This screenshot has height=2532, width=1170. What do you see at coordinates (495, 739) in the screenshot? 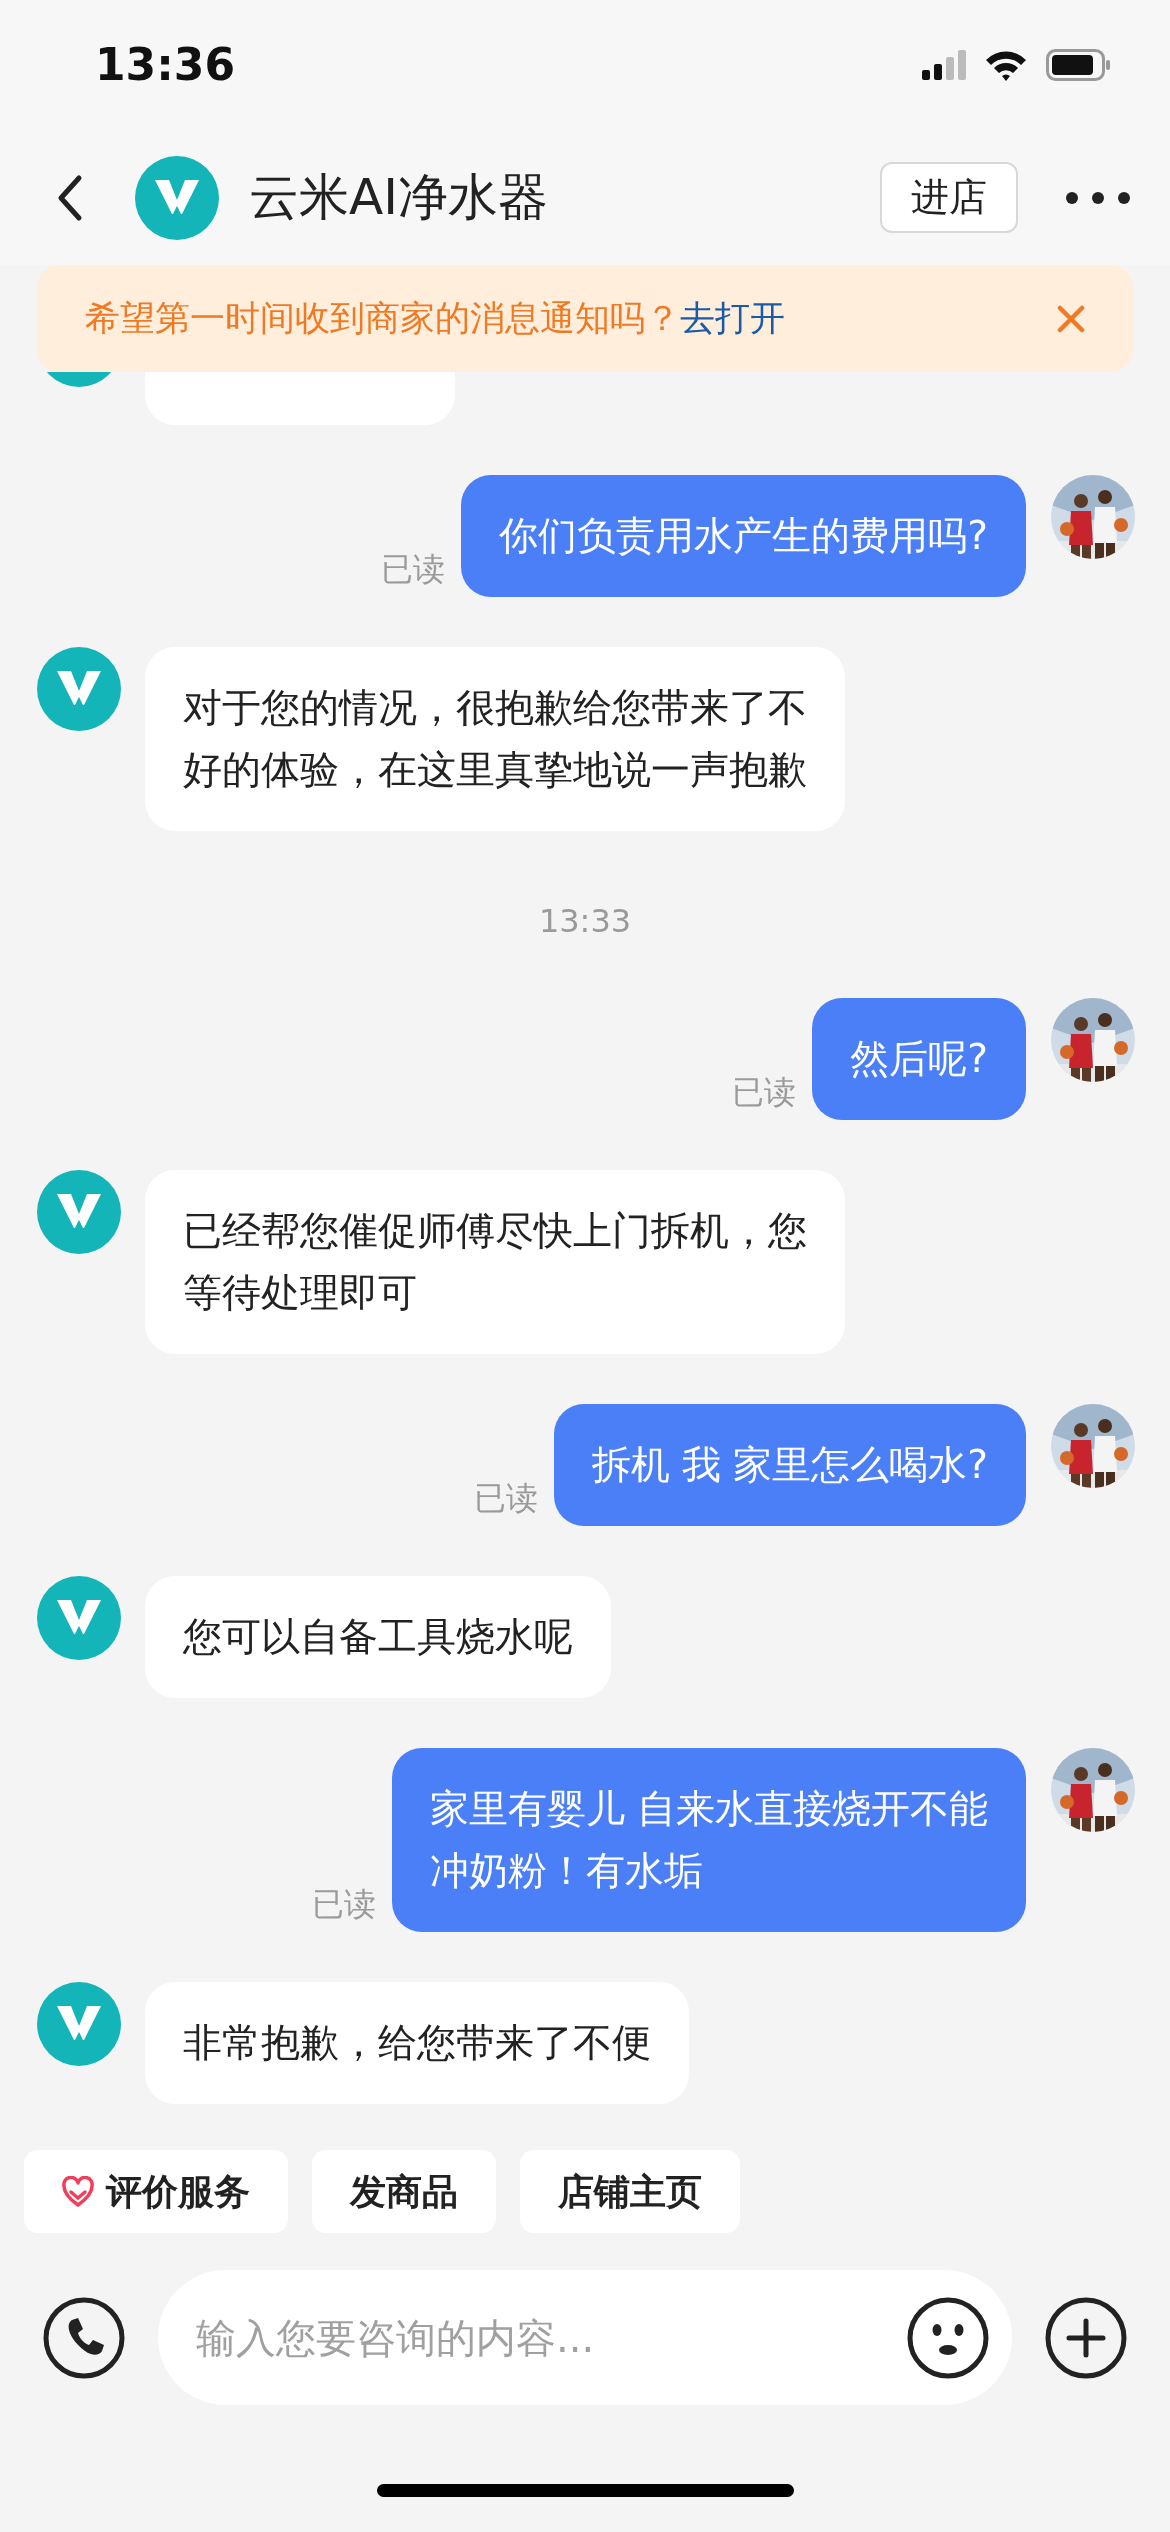
I see `message-bubble: 对于您的情况，很抱歉给您带来了不 好的体验，在这里真挚地说一声抱歉` at bounding box center [495, 739].